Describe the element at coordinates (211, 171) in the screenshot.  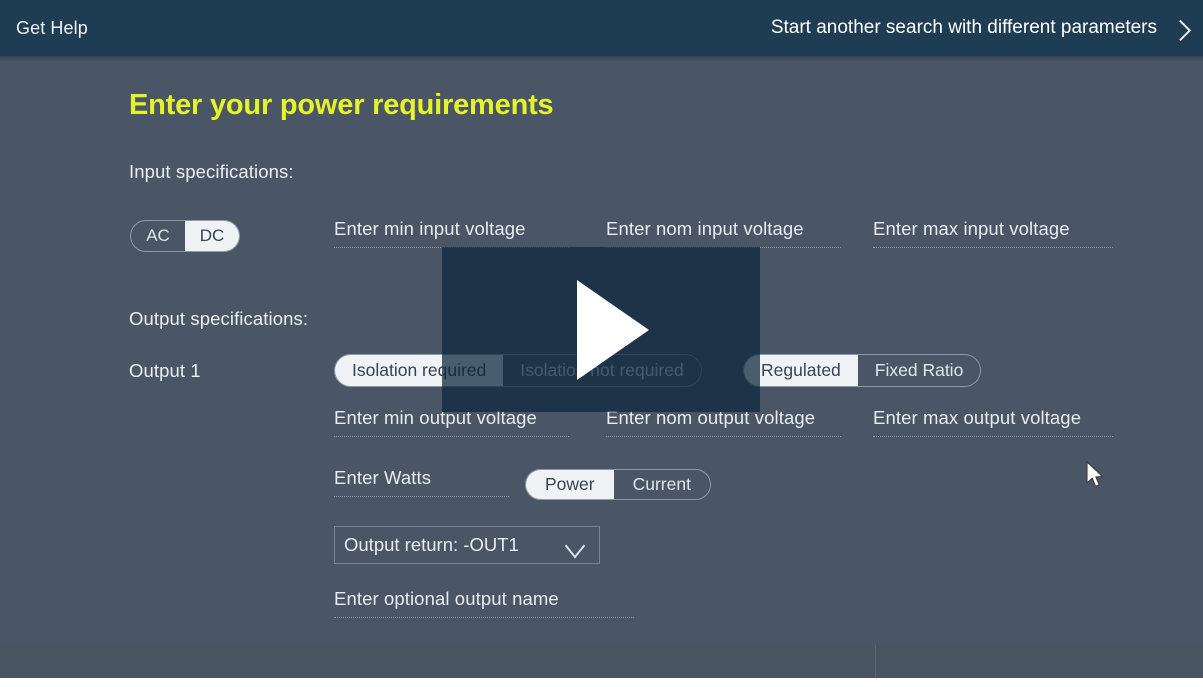
I see `input-specifications-label: Input specifications:` at that location.